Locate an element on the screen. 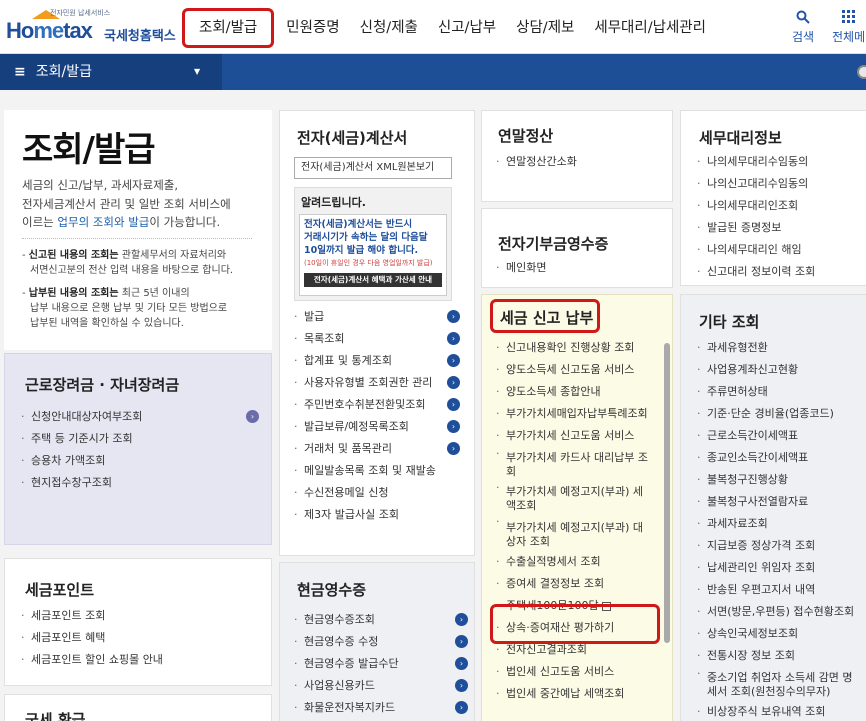  nav-item-application: 신청/제출 is located at coordinates (389, 28).